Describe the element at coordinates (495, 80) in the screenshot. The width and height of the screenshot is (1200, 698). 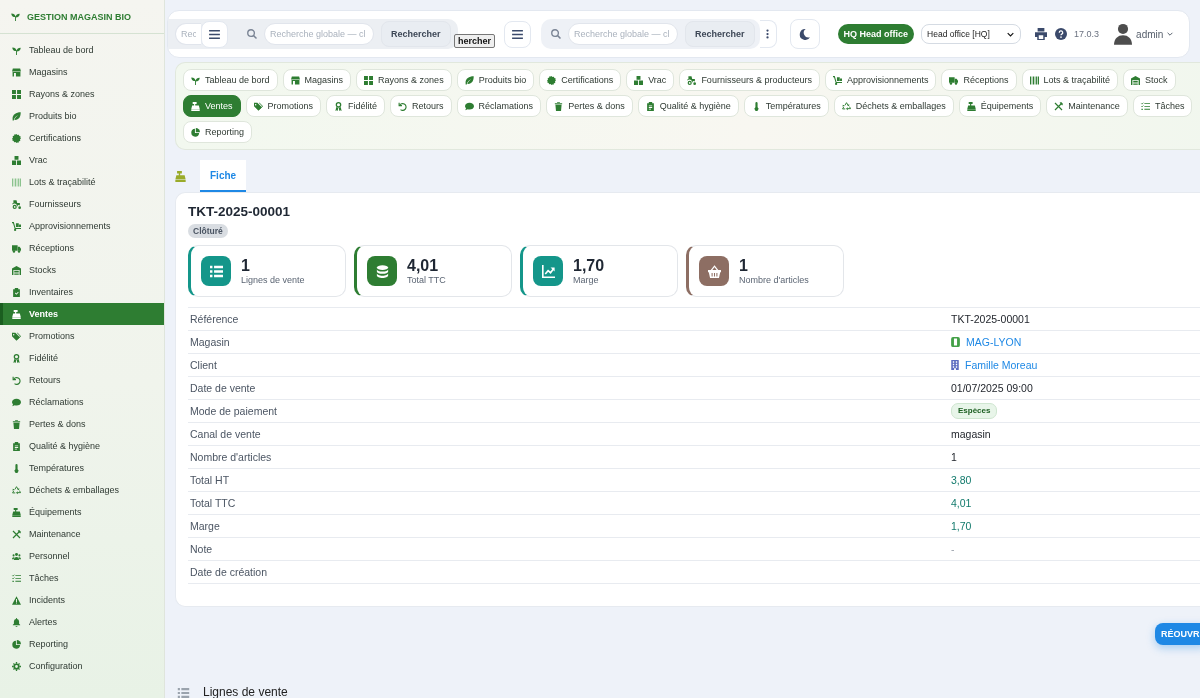
I see `module-nav-button: Produits bio` at that location.